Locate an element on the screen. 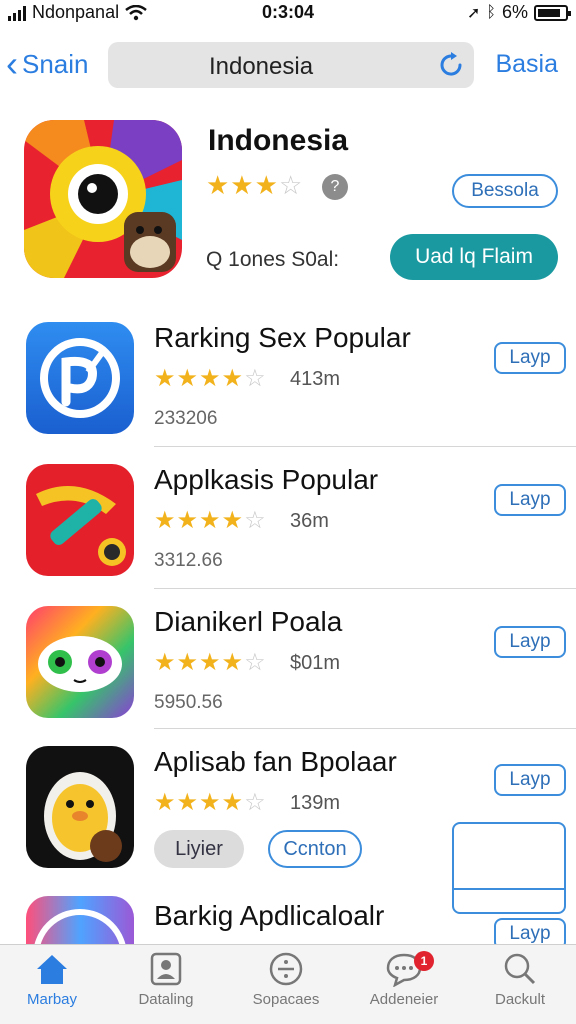 The height and width of the screenshot is (1024, 576). tab-profile: Dataling is located at coordinates (166, 979).